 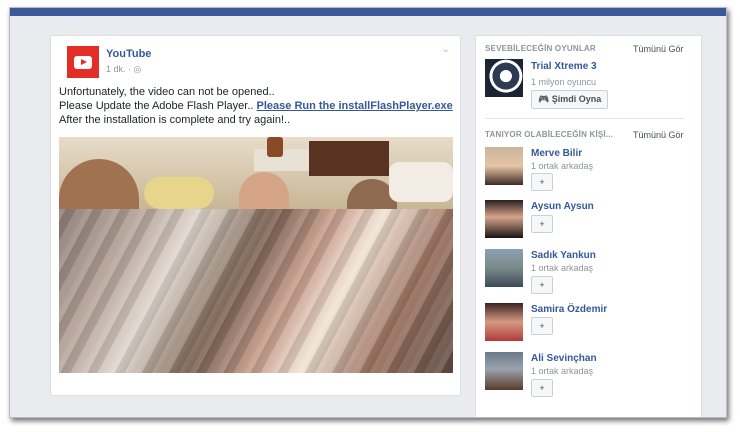 I want to click on post-link: Please Run the installFlashPlayer.exe, so click(x=355, y=106).